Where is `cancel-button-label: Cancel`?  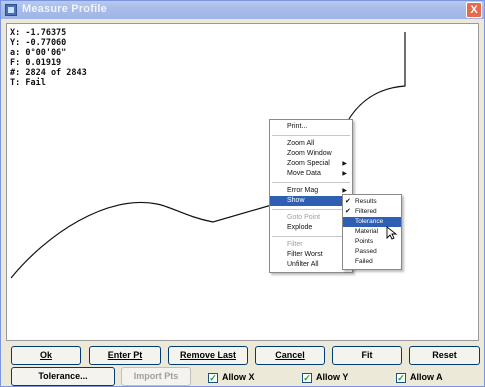 cancel-button-label: Cancel is located at coordinates (290, 355).